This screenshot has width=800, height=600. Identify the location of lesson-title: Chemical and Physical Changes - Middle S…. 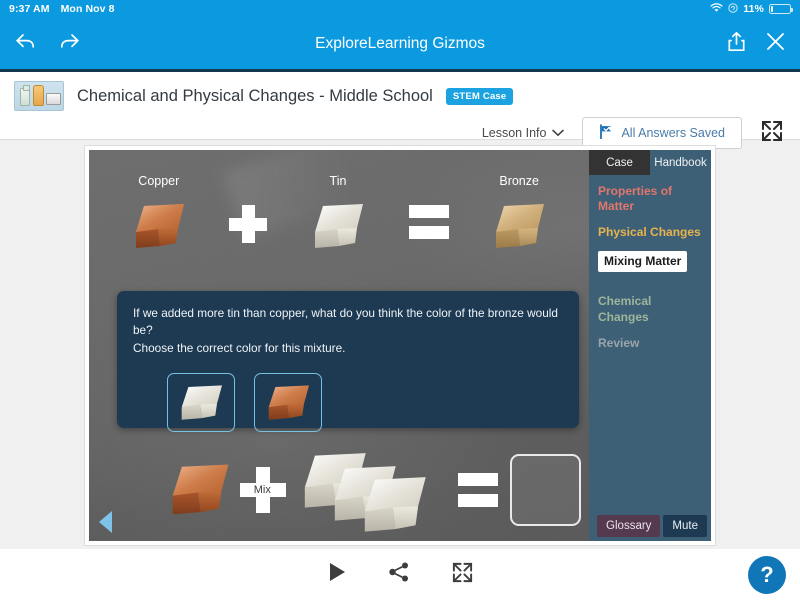
(255, 95).